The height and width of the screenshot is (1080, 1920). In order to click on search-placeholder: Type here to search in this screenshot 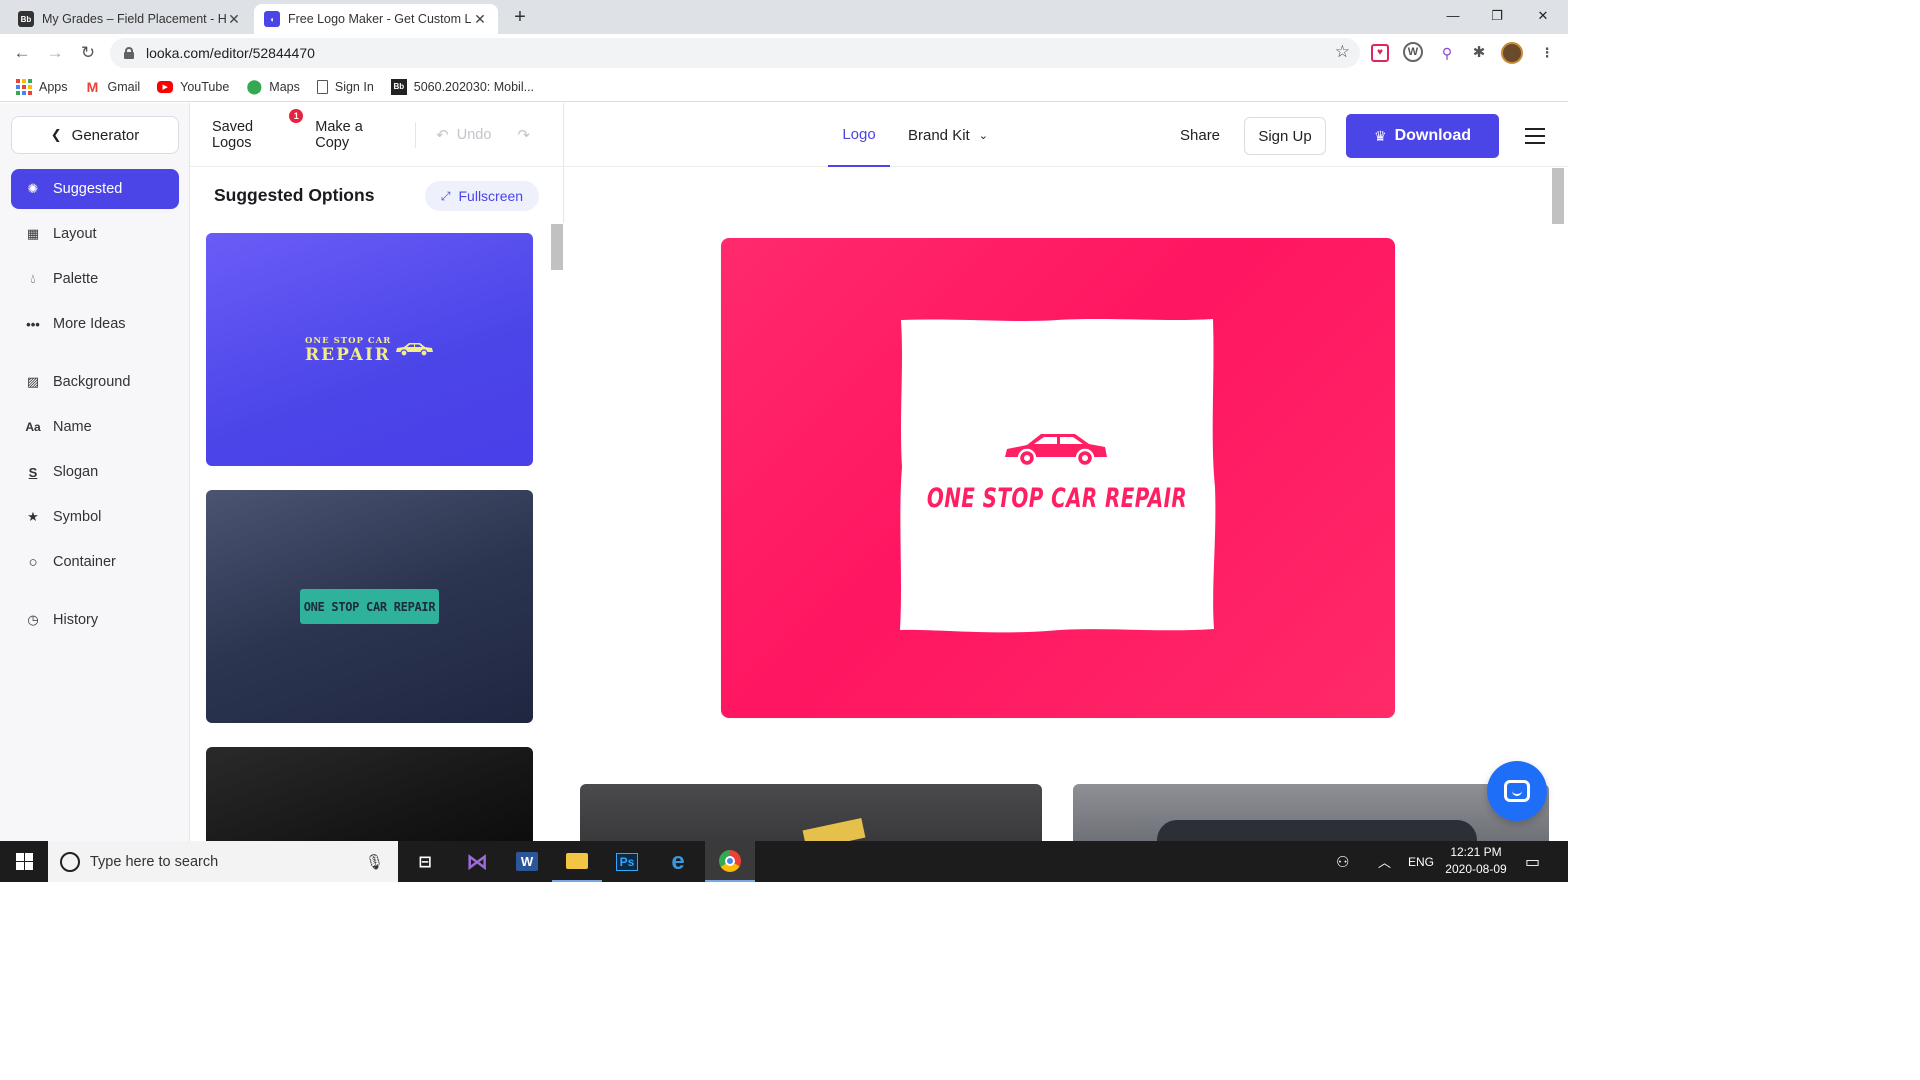, I will do `click(154, 861)`.